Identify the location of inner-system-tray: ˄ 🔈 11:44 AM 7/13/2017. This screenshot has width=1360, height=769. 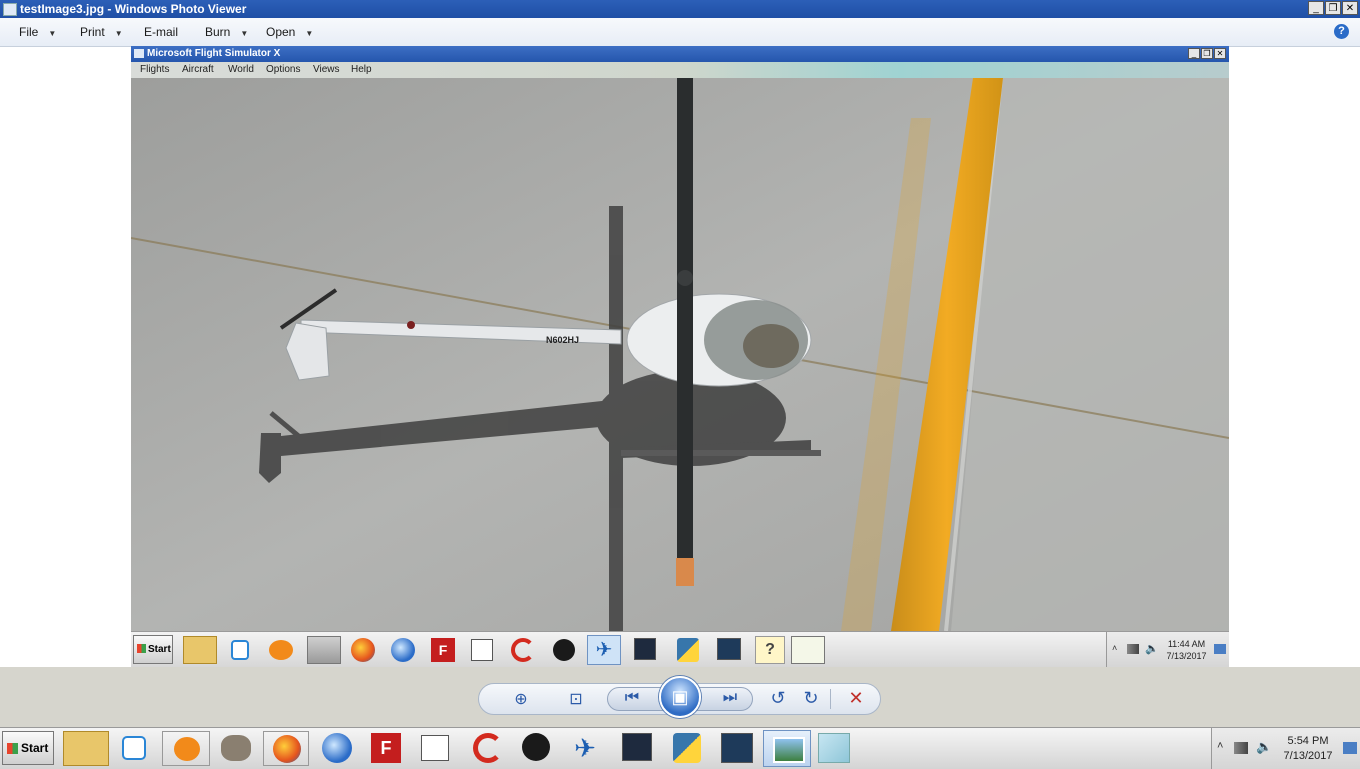
(1167, 650).